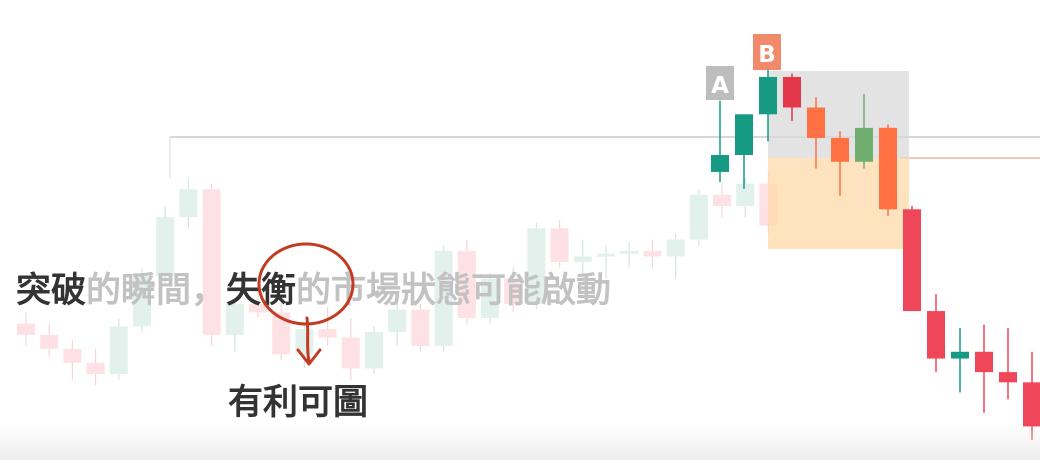 The image size is (1040, 460). Describe the element at coordinates (1031, 404) in the screenshot. I see `candle-13-body` at that location.